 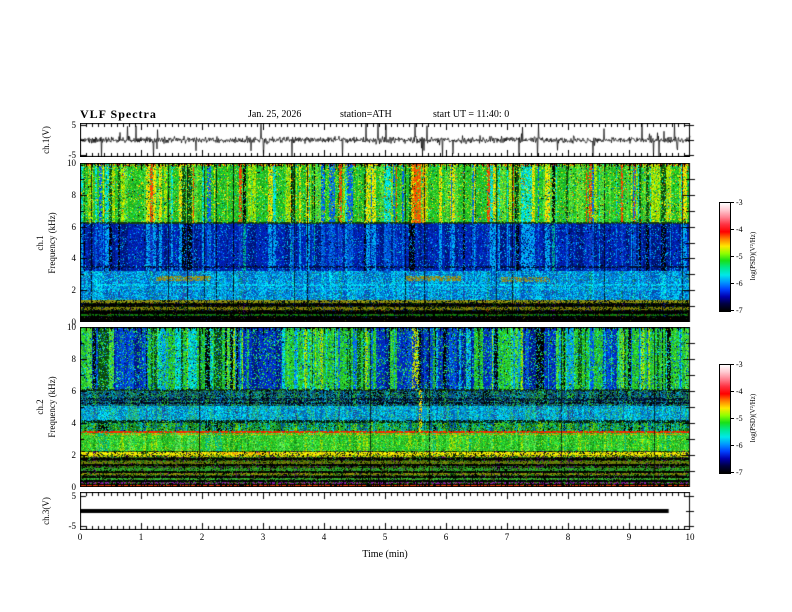 What do you see at coordinates (507, 537) in the screenshot?
I see `x-tick-label: 7` at bounding box center [507, 537].